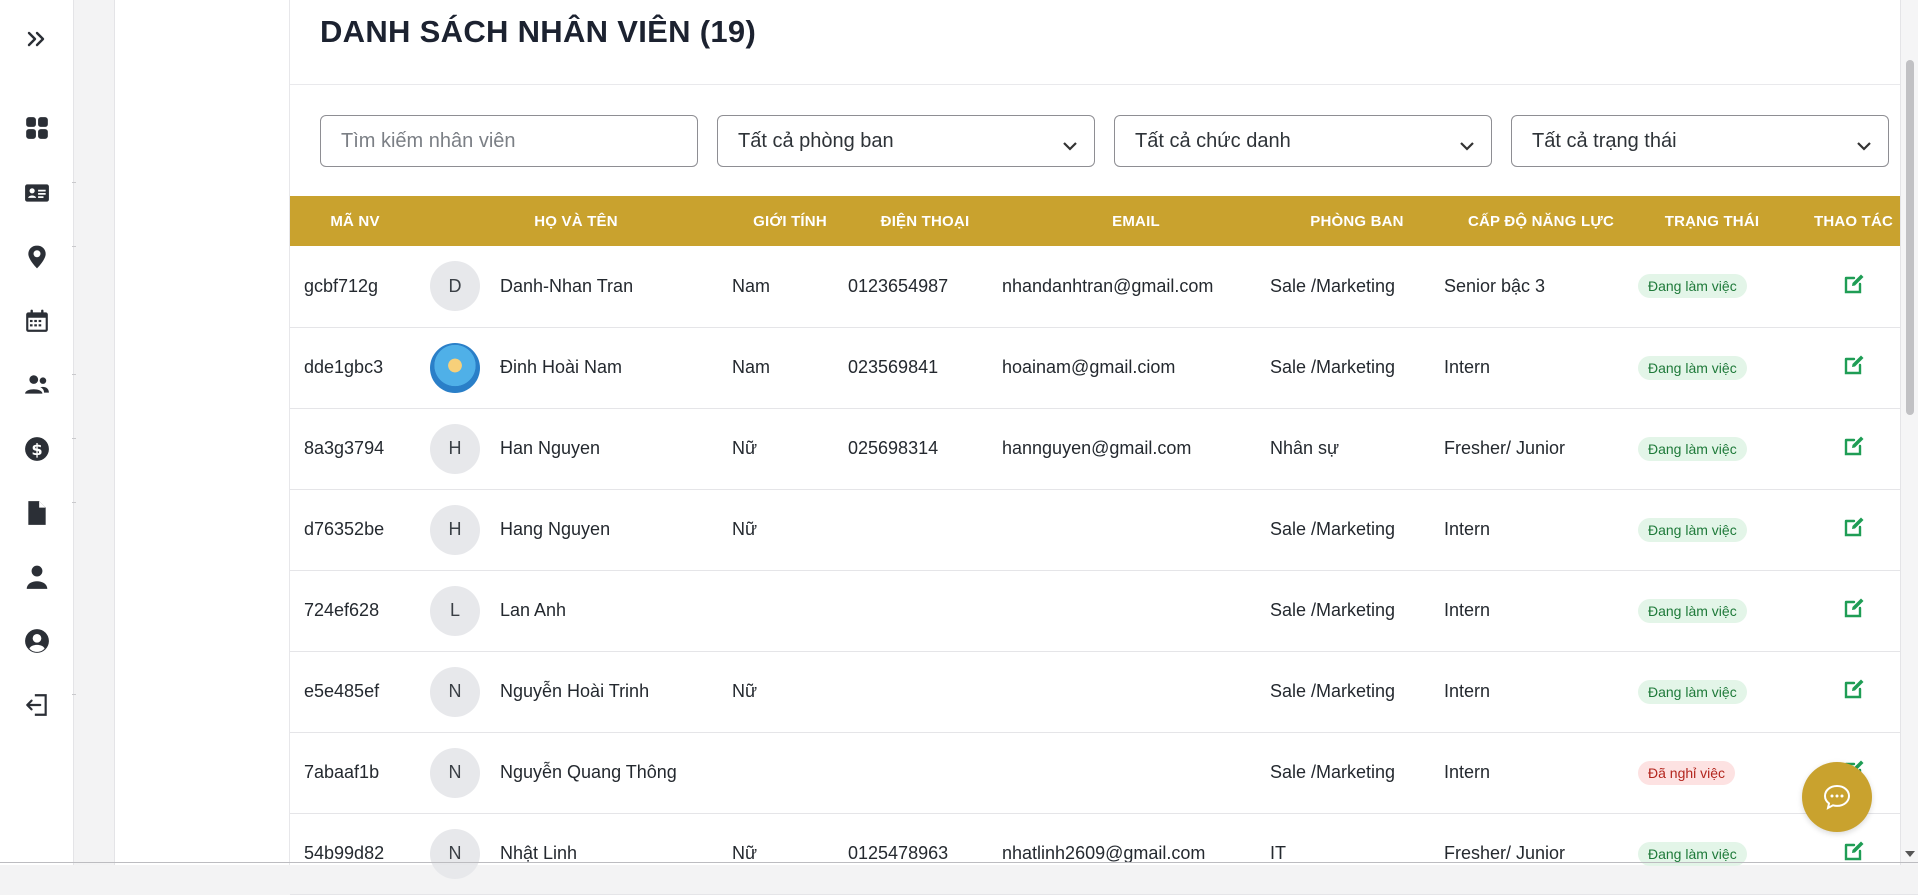 Image resolution: width=1918 pixels, height=895 pixels. What do you see at coordinates (455, 610) in the screenshot?
I see `avatar: L` at bounding box center [455, 610].